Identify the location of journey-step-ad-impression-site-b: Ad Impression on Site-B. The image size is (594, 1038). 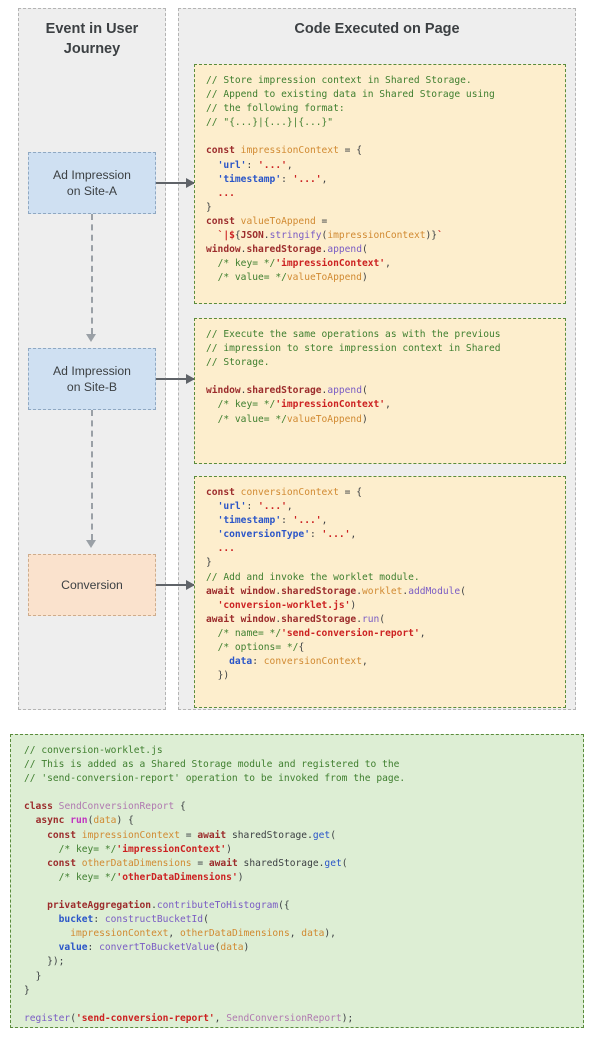
(92, 379).